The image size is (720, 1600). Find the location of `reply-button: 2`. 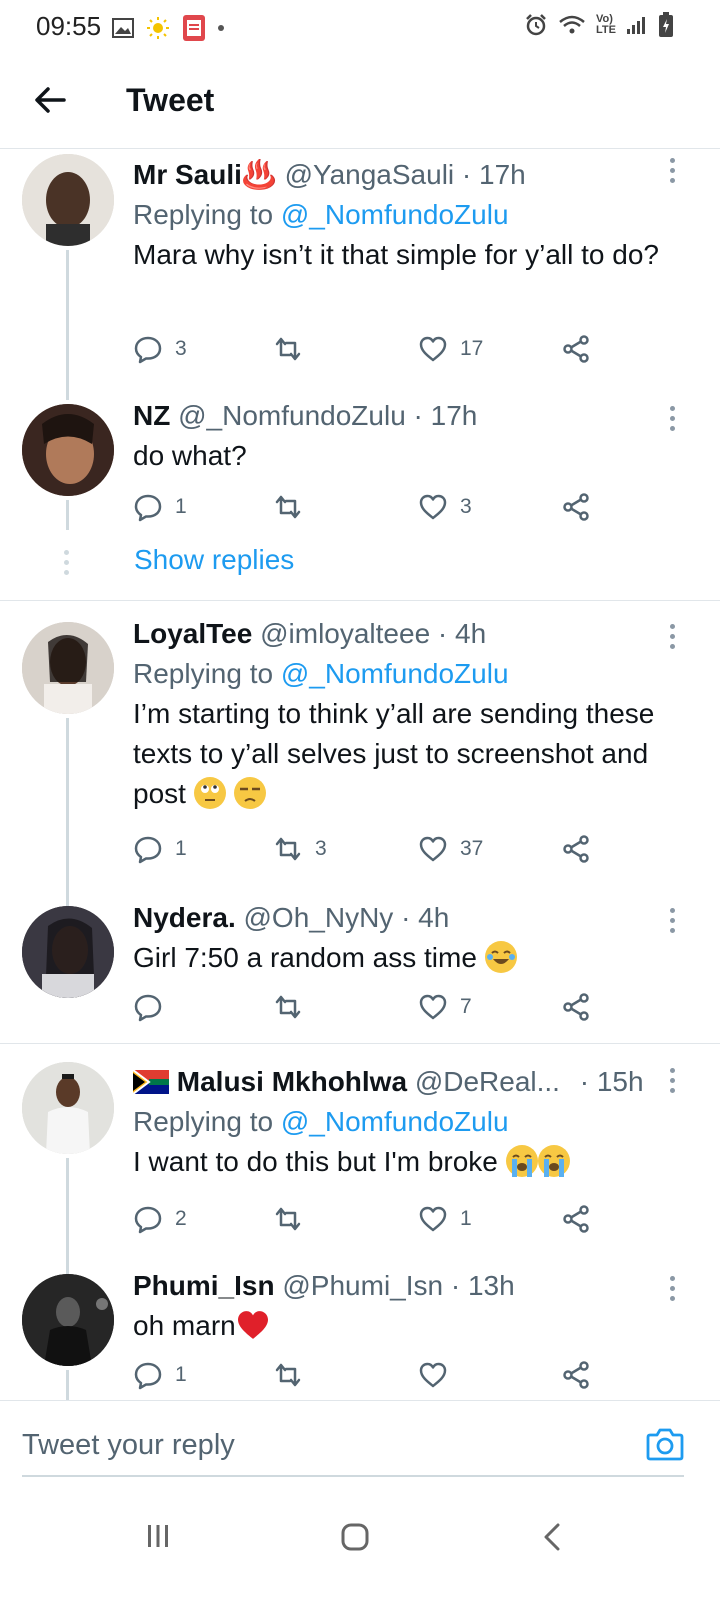

reply-button: 2 is located at coordinates (160, 1219).